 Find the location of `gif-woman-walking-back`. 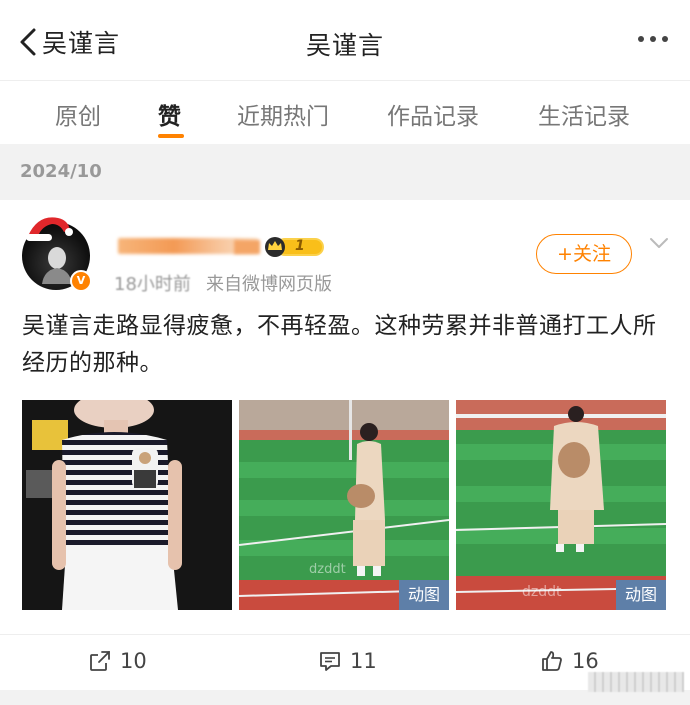

gif-woman-walking-back is located at coordinates (561, 505).